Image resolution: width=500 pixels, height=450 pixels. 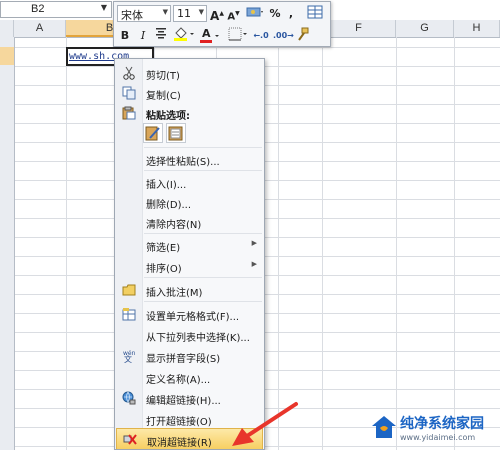 What do you see at coordinates (189, 93) in the screenshot?
I see `menu-item-copy: 复制(C)` at bounding box center [189, 93].